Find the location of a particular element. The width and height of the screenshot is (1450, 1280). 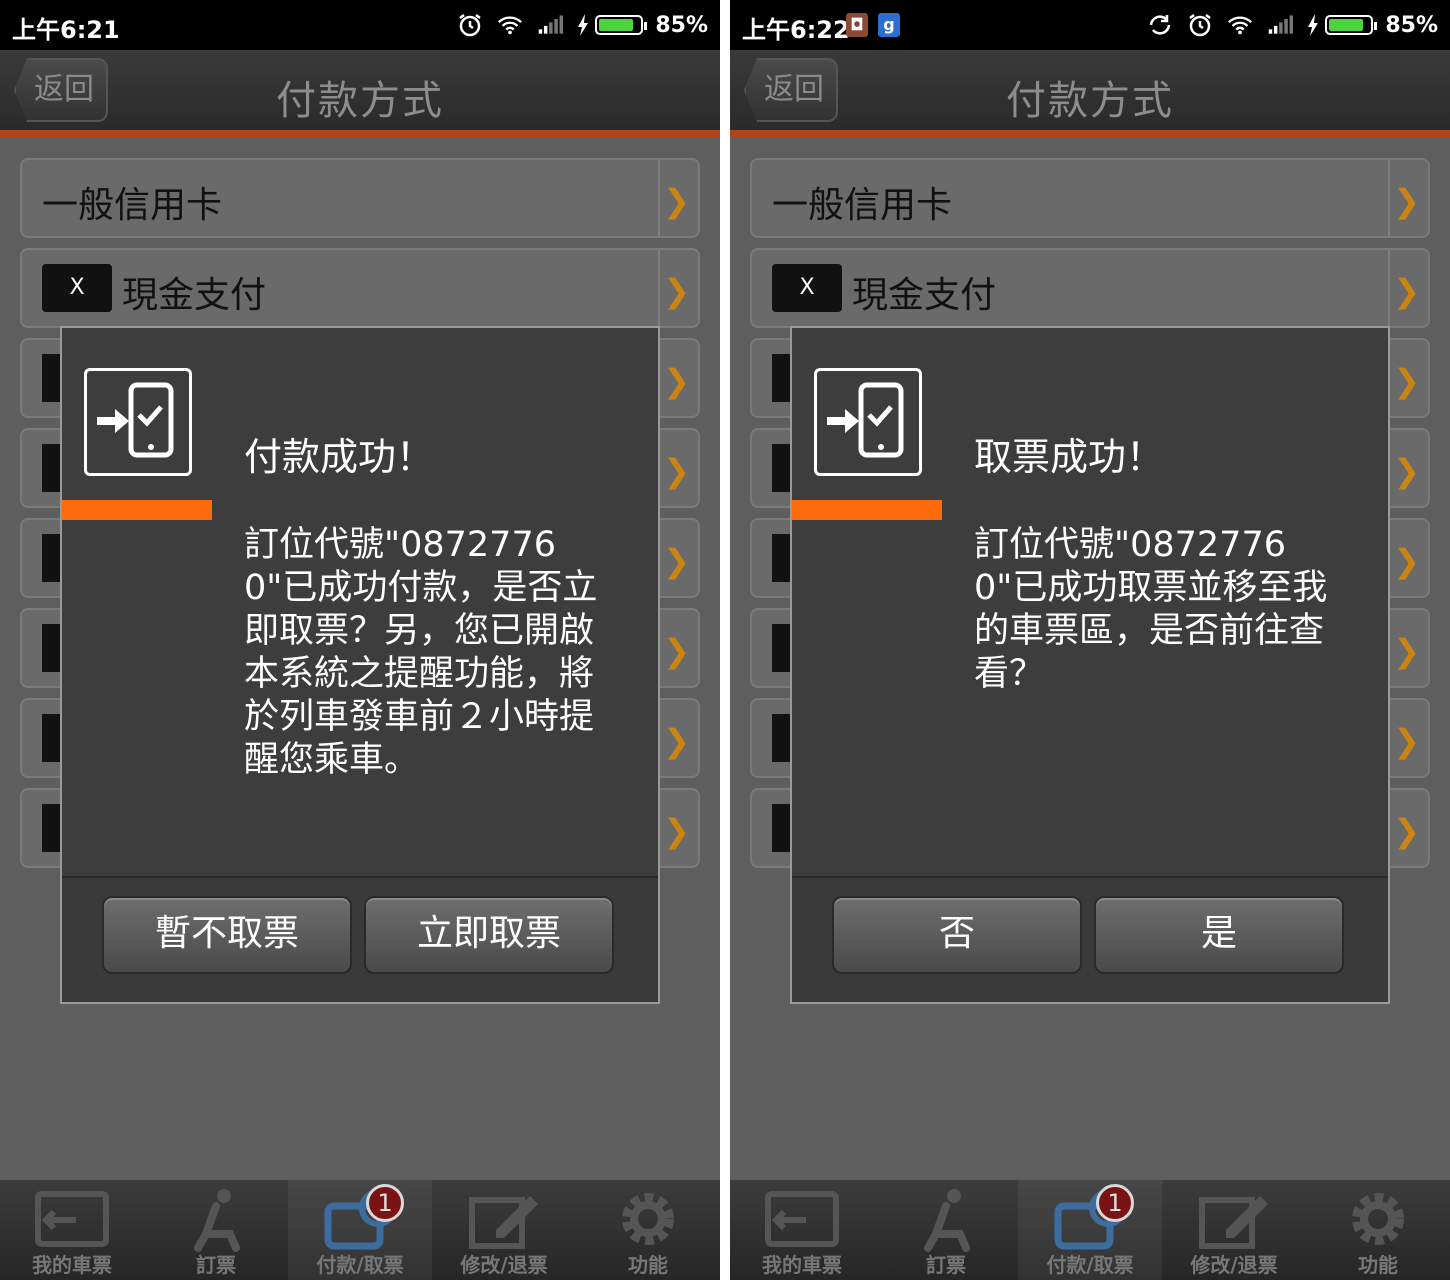

dialog-title: 取票成功！ is located at coordinates (1069, 457).